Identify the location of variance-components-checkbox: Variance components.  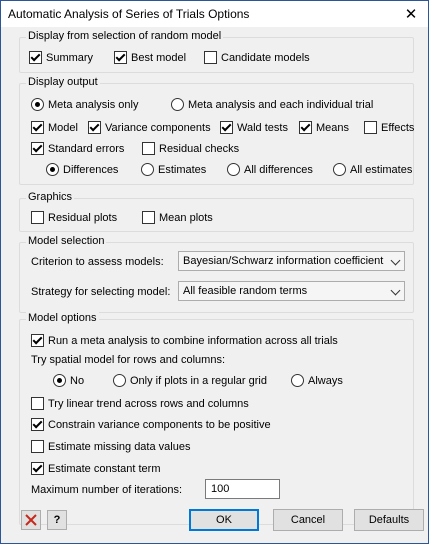
(149, 127).